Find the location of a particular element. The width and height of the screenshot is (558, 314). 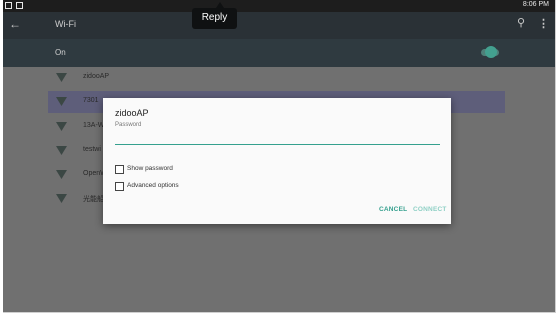

connect-button: CONNECT is located at coordinates (430, 209).